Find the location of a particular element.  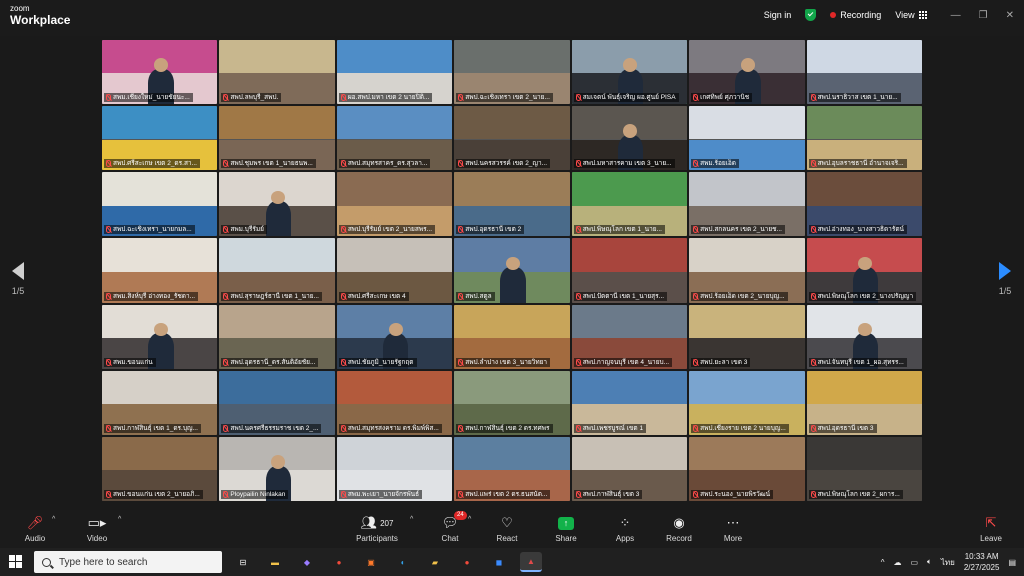

participant-tile: สพป.ระนอง_นายพิรวัฒน์ is located at coordinates (747, 468).